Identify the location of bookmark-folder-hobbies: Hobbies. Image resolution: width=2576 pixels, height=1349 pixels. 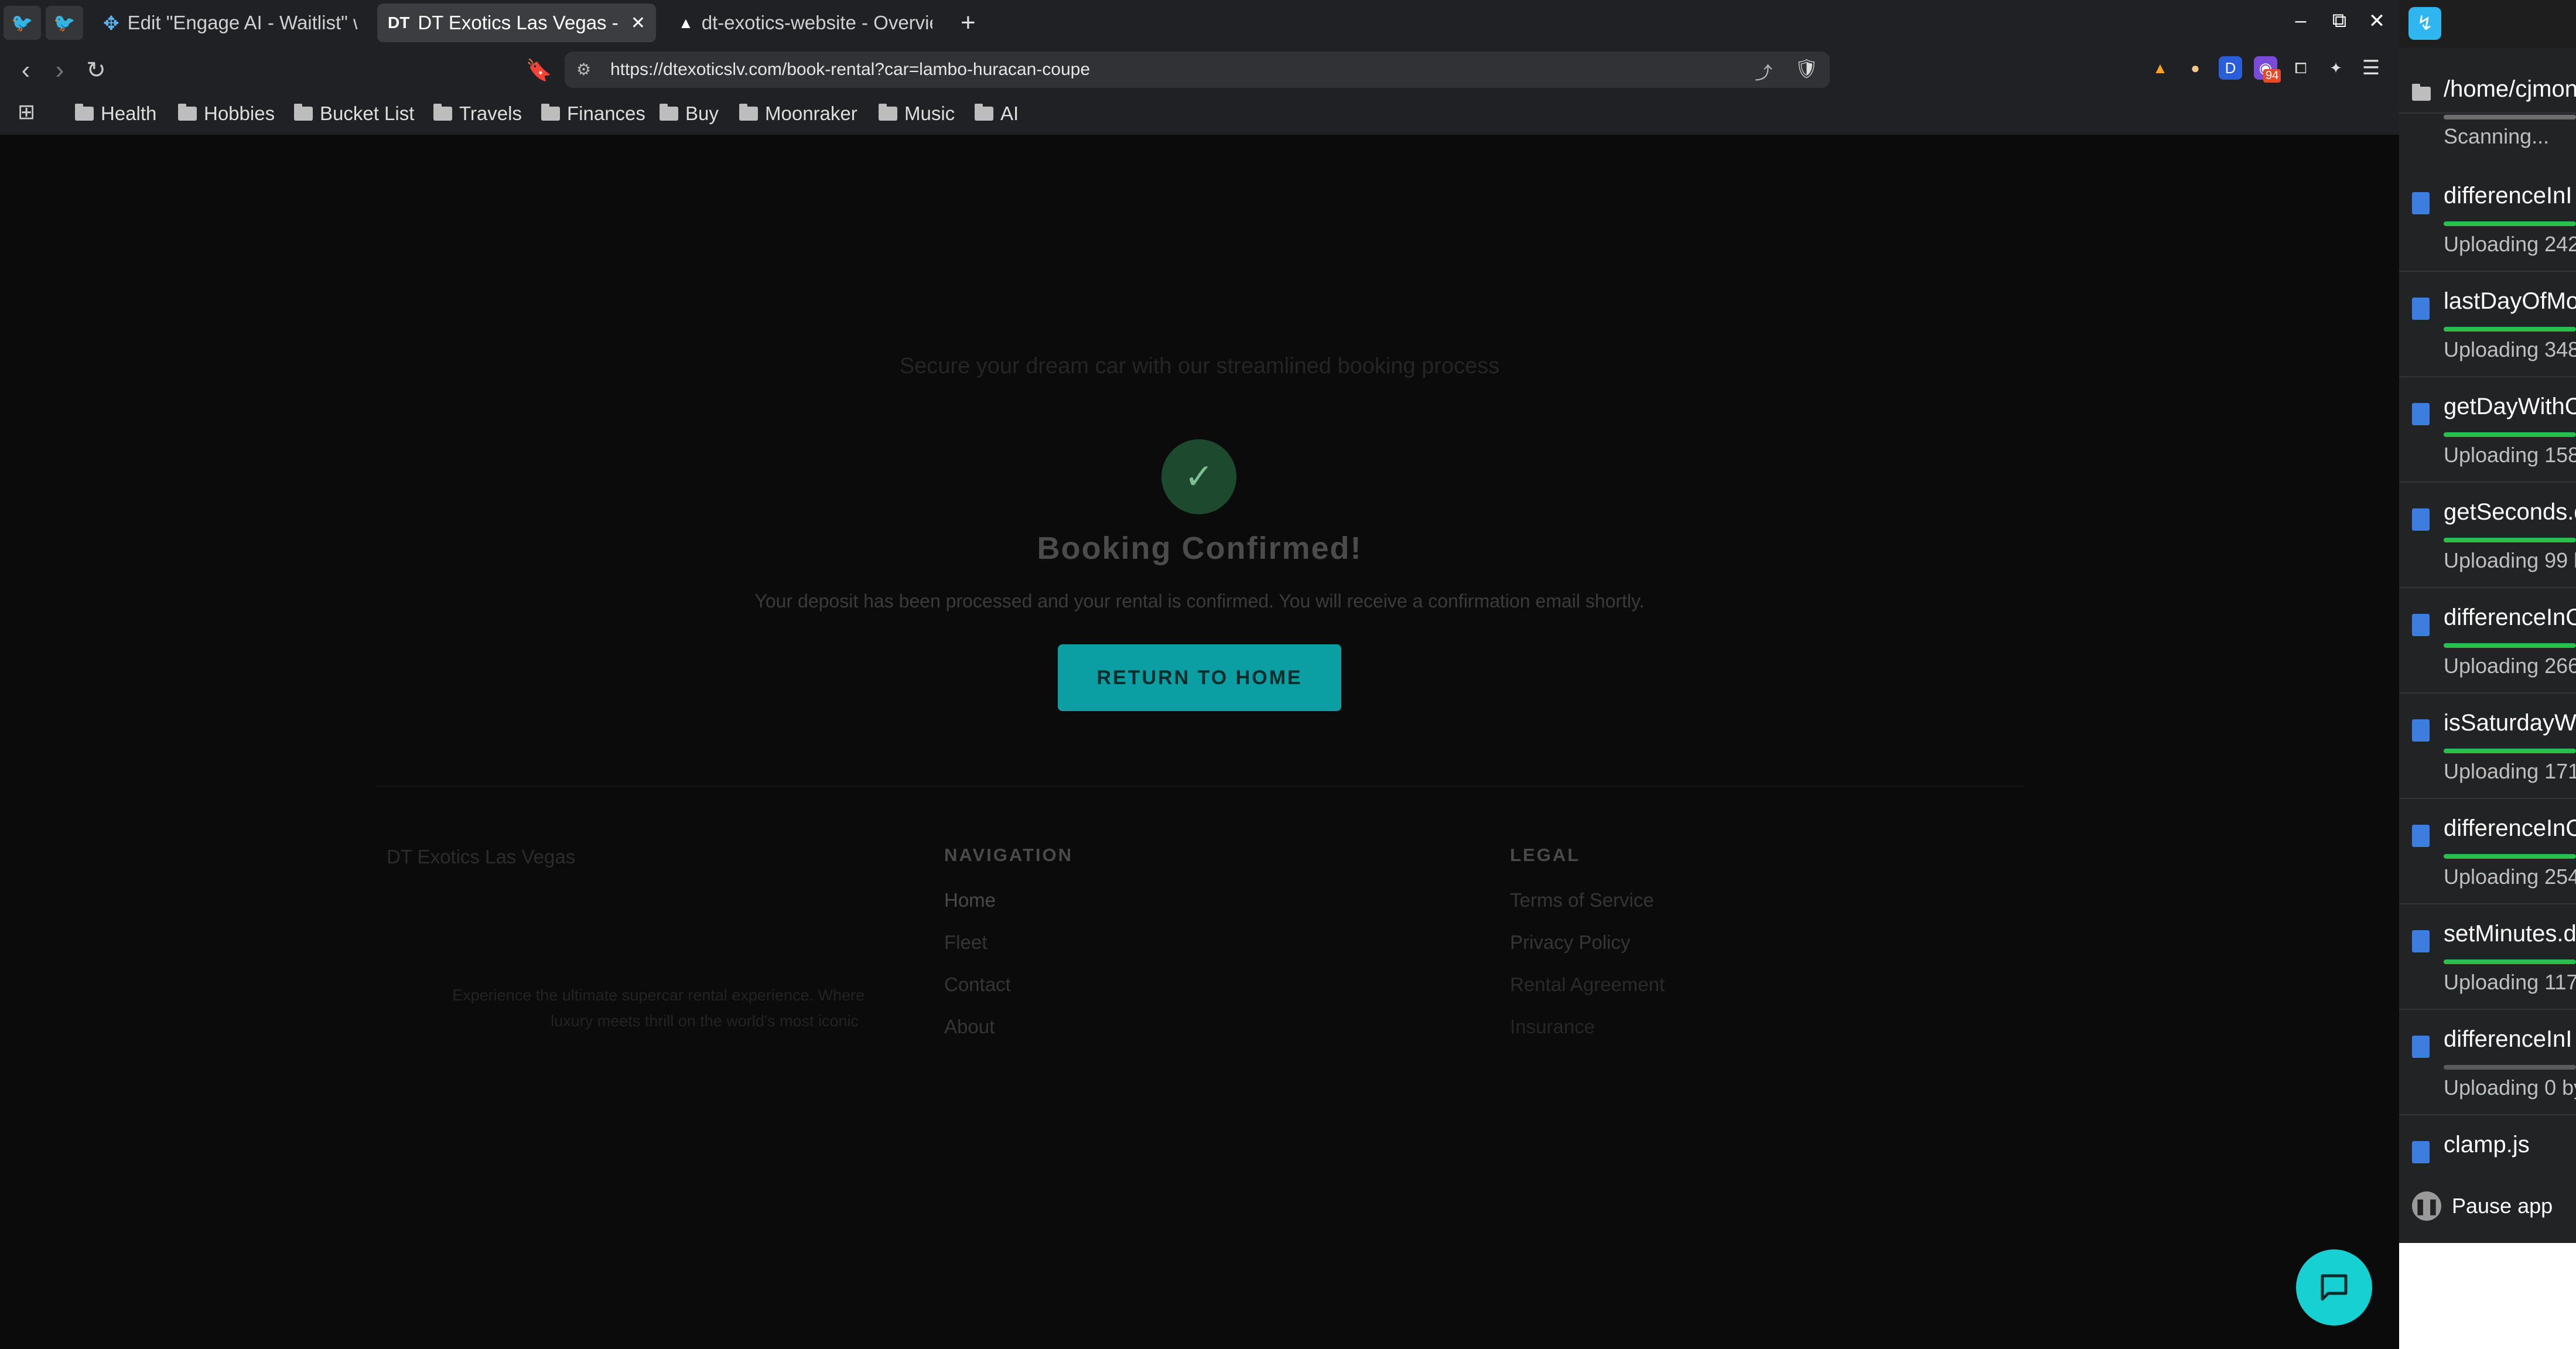
(227, 114).